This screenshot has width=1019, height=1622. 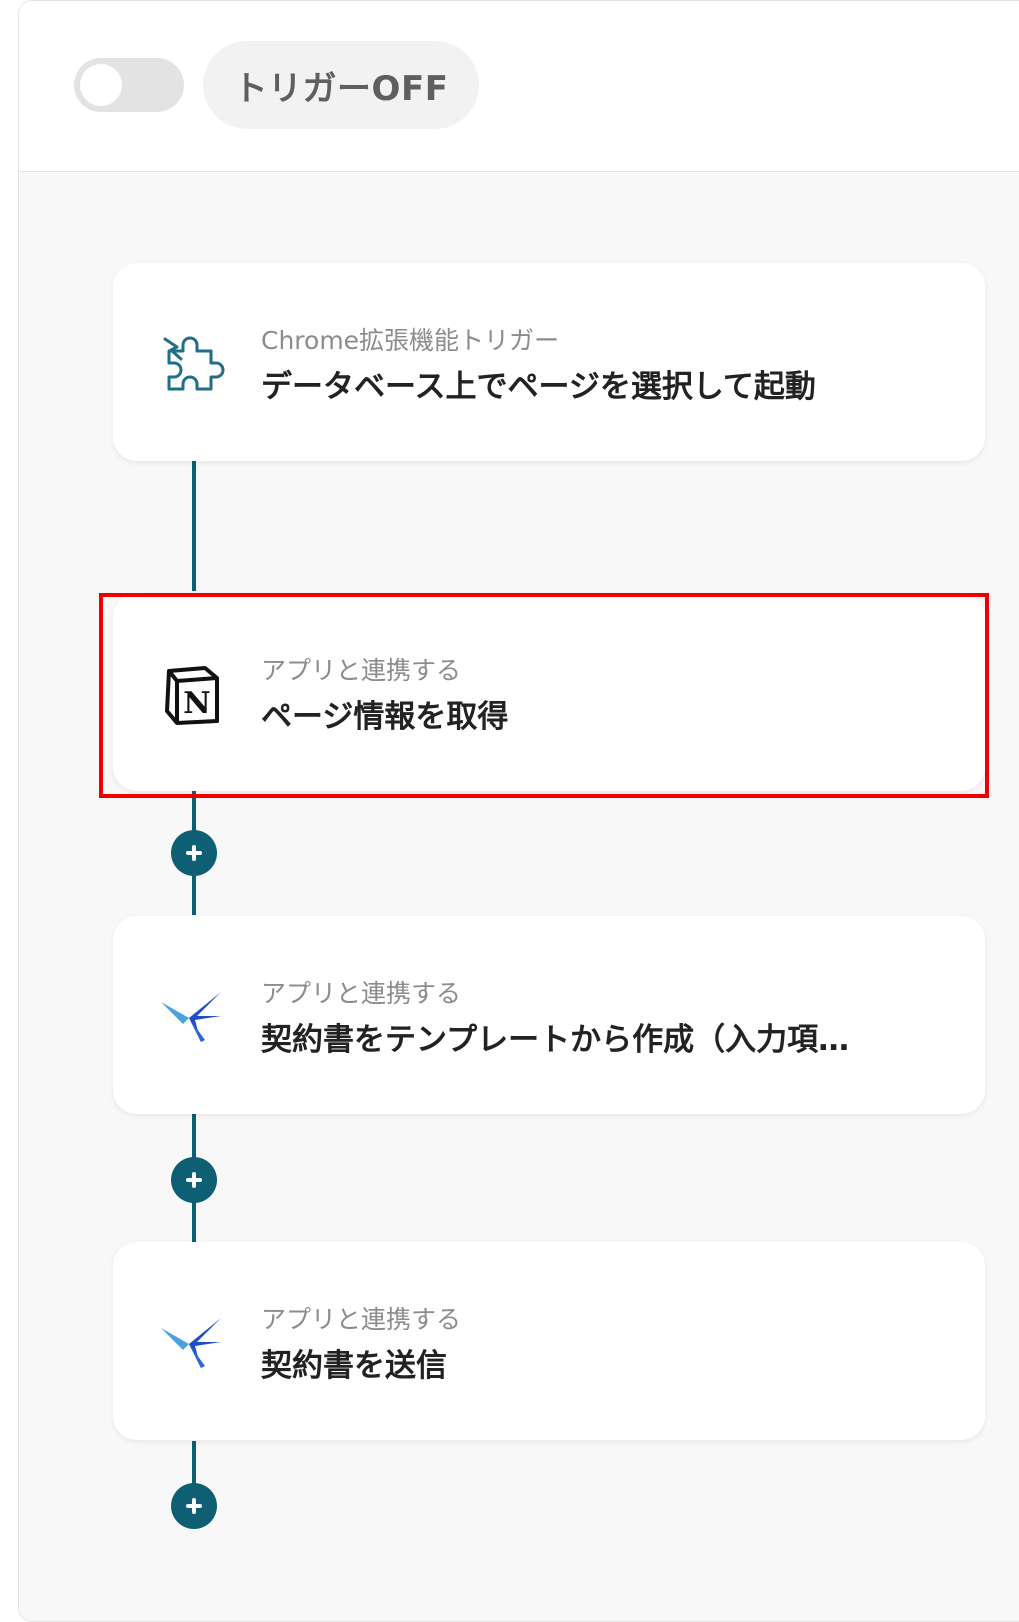 I want to click on step-subtitle: Chrome拡張機能トリガー, so click(x=410, y=340).